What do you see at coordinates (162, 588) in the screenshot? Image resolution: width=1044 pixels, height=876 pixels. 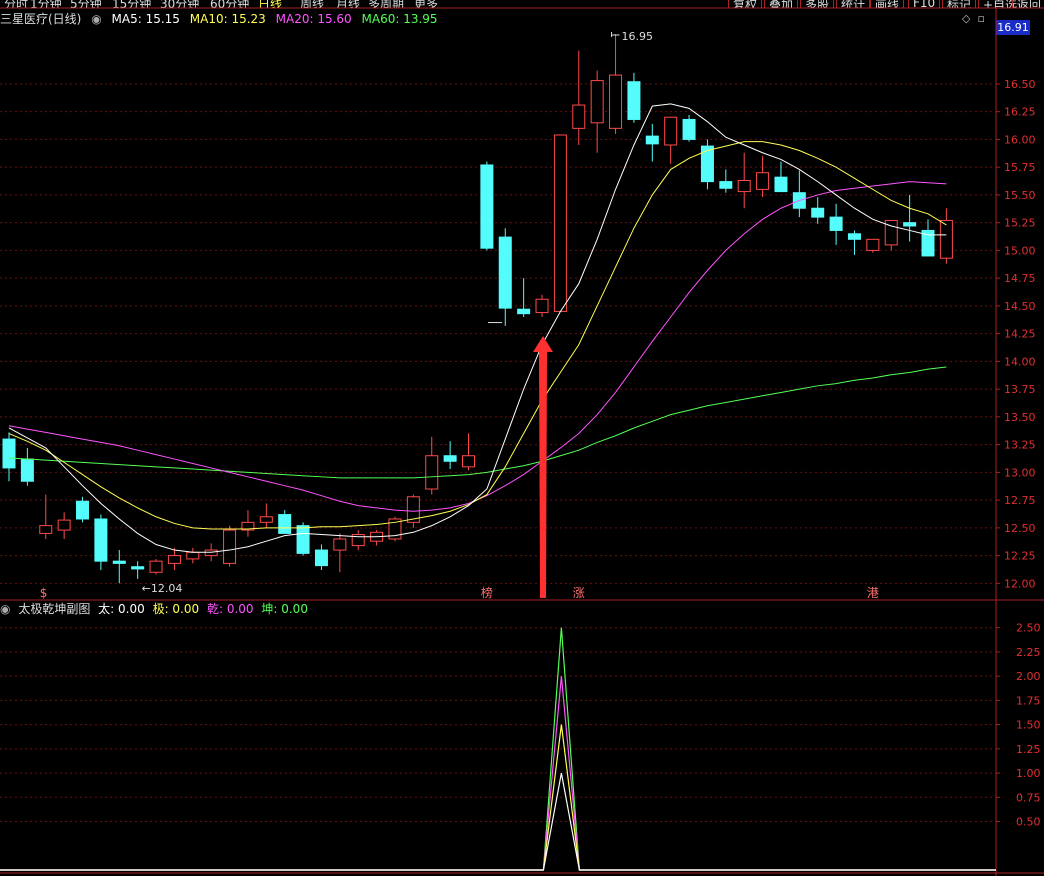 I see `low-price-label: ←12.04` at bounding box center [162, 588].